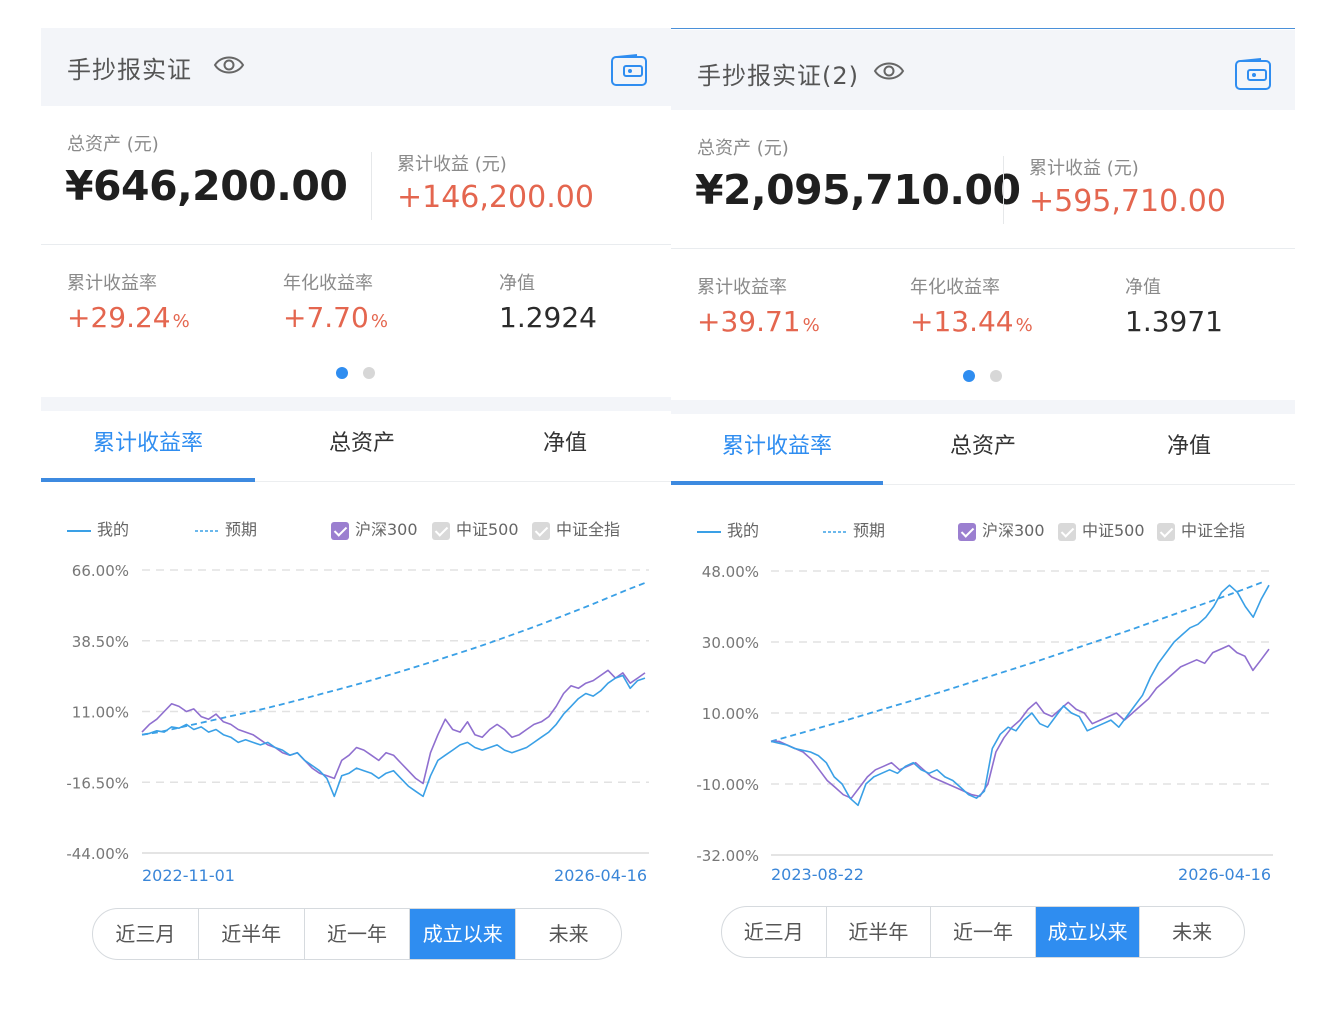  I want to click on cumulative-gain-value: +146,200.00, so click(495, 197).